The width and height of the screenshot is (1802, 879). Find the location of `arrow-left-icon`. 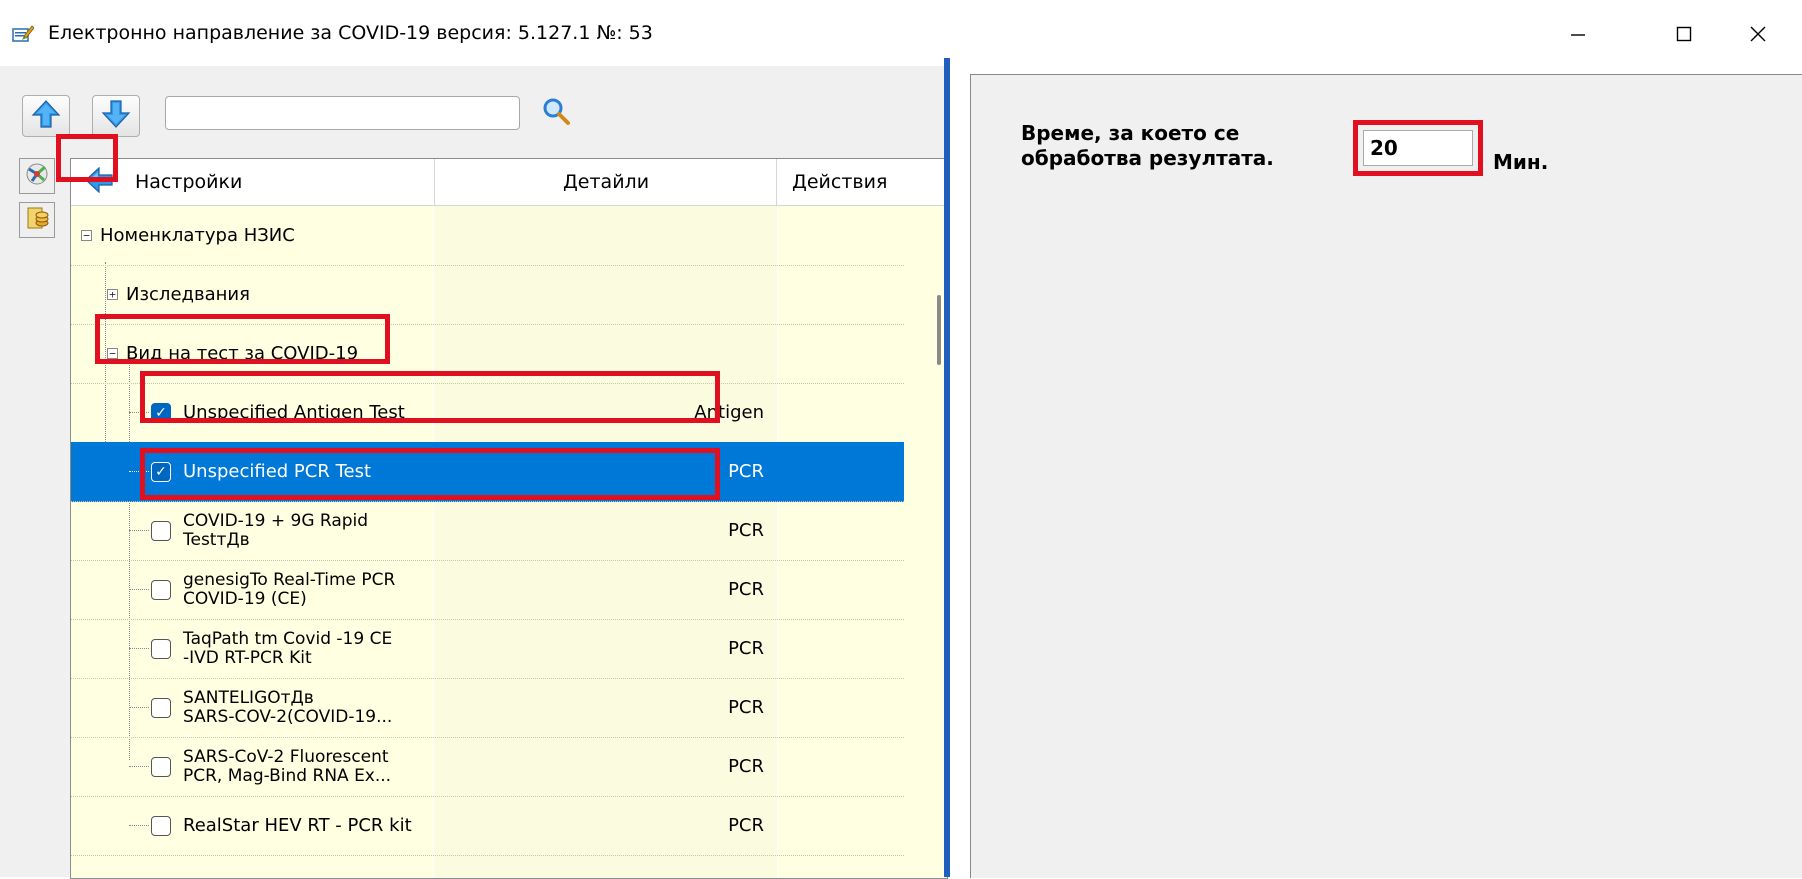

arrow-left-icon is located at coordinates (99, 181).